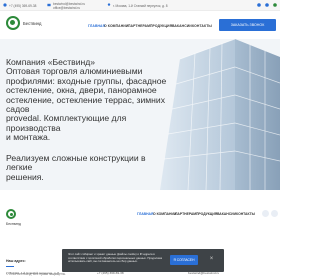 The image size is (320, 280). Describe the element at coordinates (116, 26) in the screenshot. I see `nav-about: О КОМПАНИИ` at that location.